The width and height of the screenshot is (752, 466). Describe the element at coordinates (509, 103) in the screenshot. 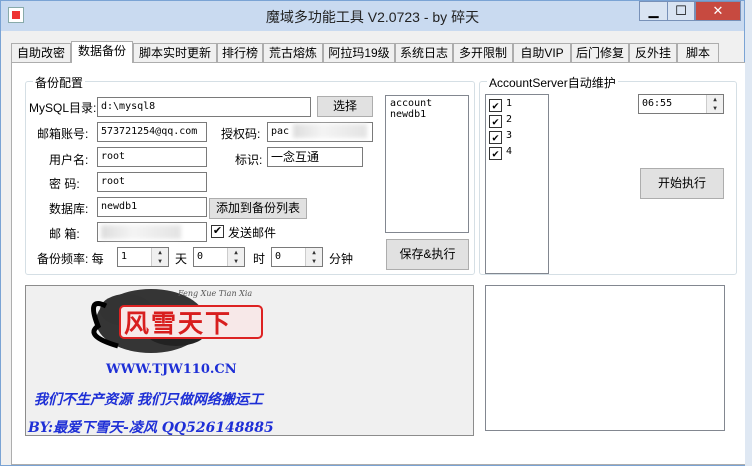

I see `server-1-label: 1` at that location.